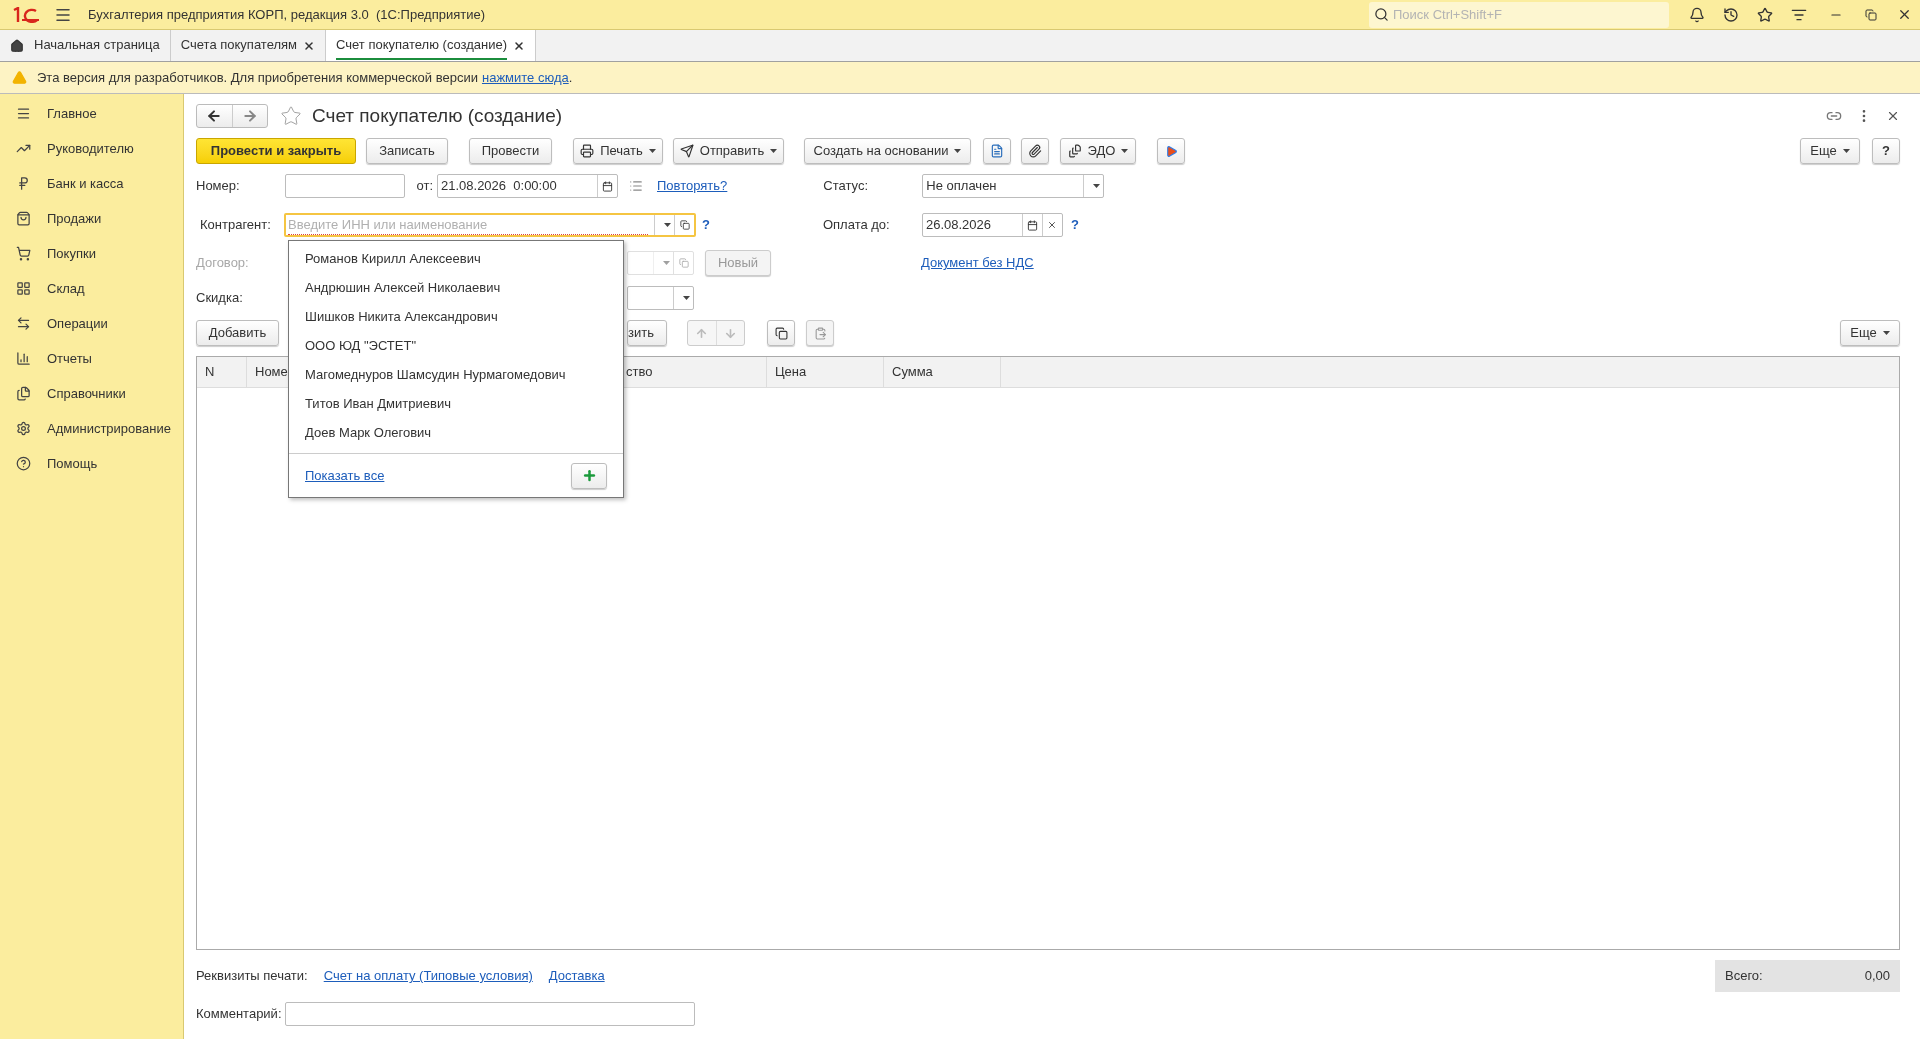 This screenshot has width=1920, height=1039. Describe the element at coordinates (456, 287) in the screenshot. I see `dropdown-item: Андрюшин Алексей Николаевич` at that location.